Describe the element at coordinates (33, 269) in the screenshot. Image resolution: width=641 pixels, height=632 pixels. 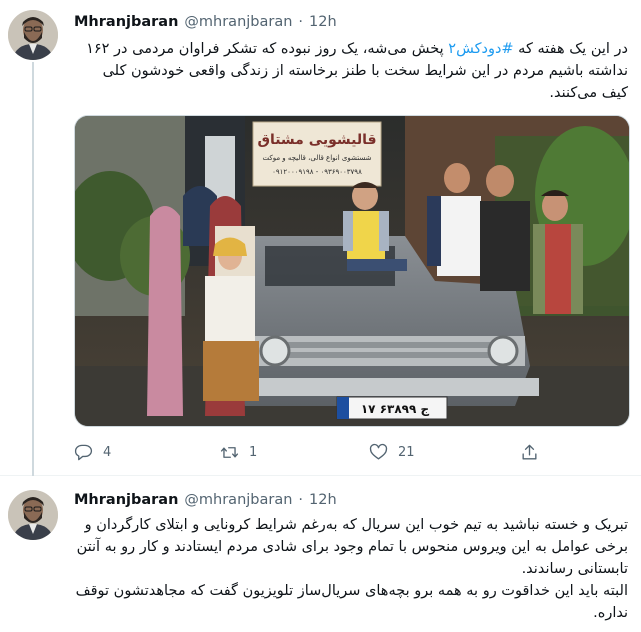
I see `thread-line` at that location.